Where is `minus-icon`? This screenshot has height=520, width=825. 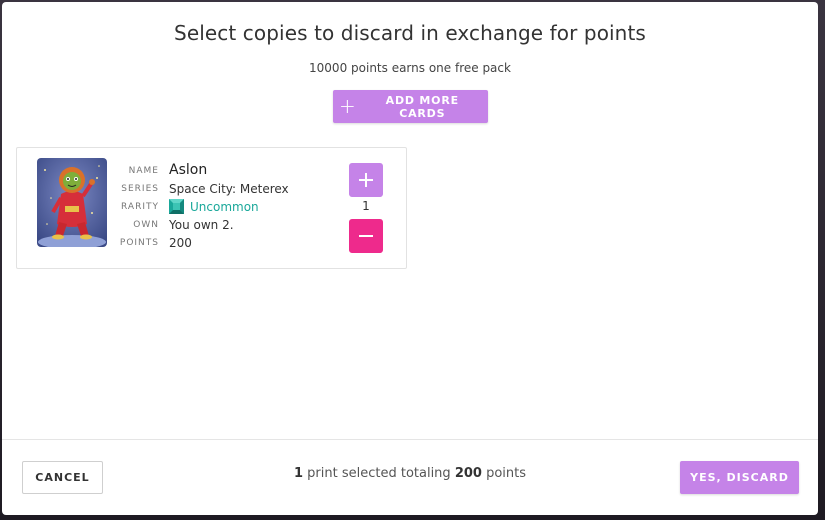
minus-icon is located at coordinates (366, 236).